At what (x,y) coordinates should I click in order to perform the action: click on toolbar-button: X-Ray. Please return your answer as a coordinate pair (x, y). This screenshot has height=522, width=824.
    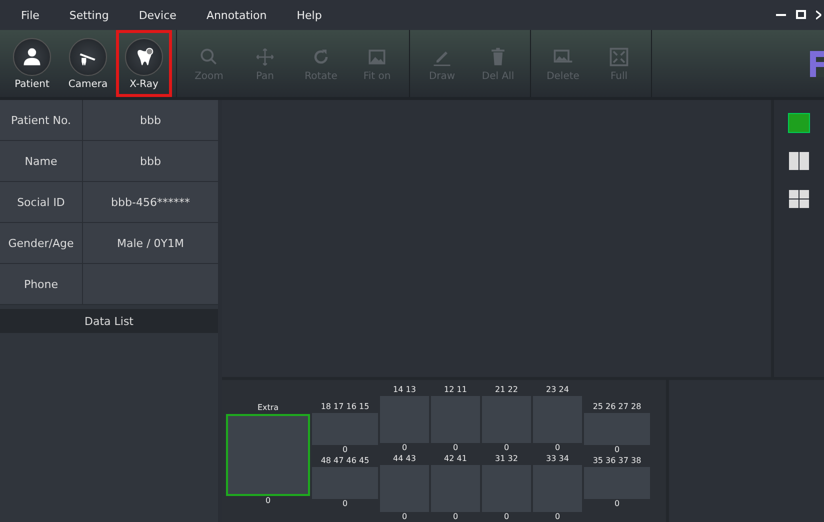
    Looking at the image, I should click on (144, 63).